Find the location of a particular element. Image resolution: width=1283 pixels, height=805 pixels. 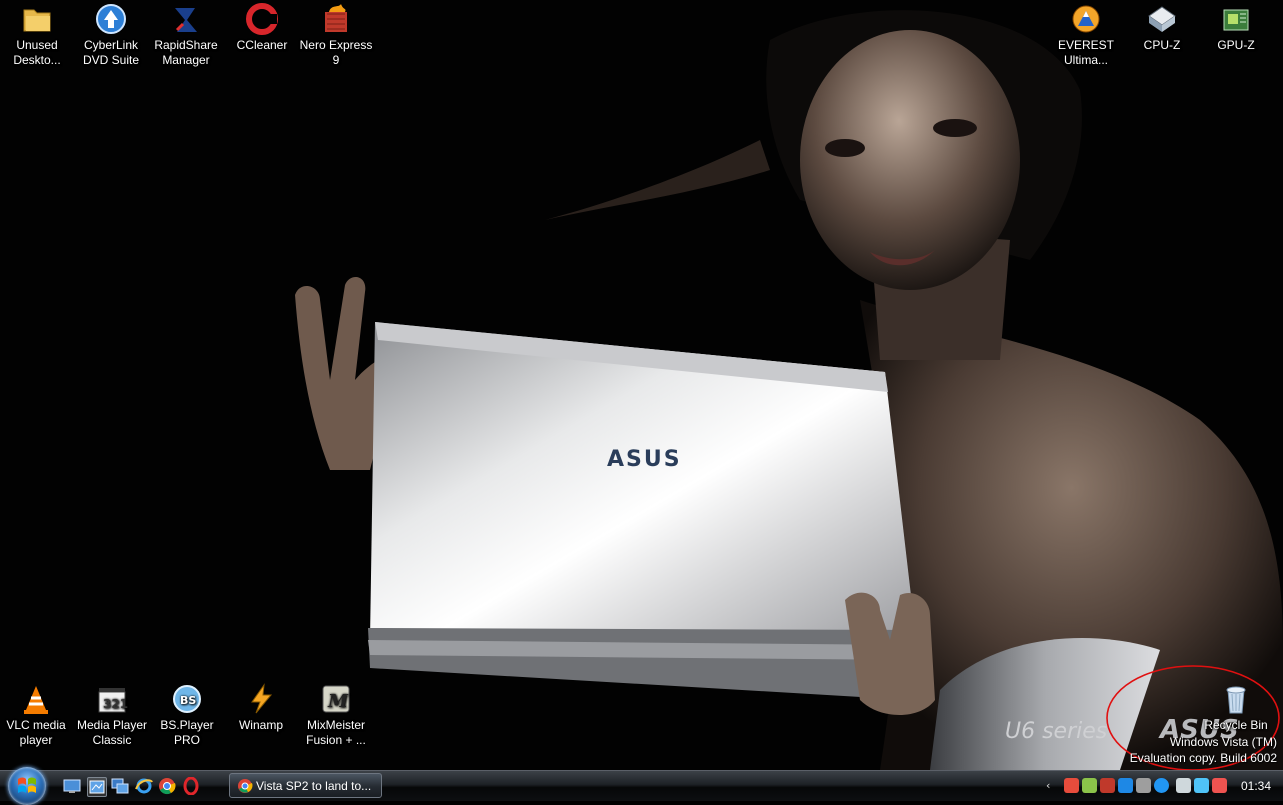

cyberlink-icon is located at coordinates (111, 19).